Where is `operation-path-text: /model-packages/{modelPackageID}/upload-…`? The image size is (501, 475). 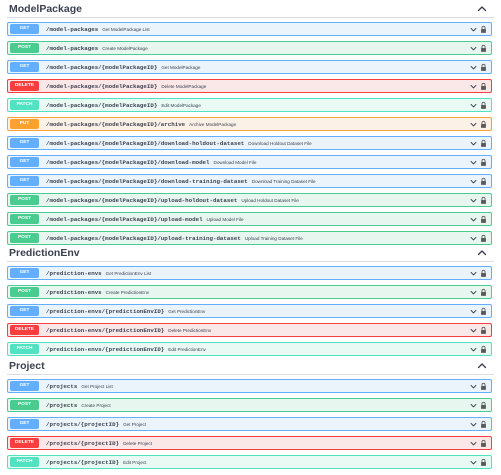
operation-path-text: /model-packages/{modelPackageID}/upload-… is located at coordinates (142, 200).